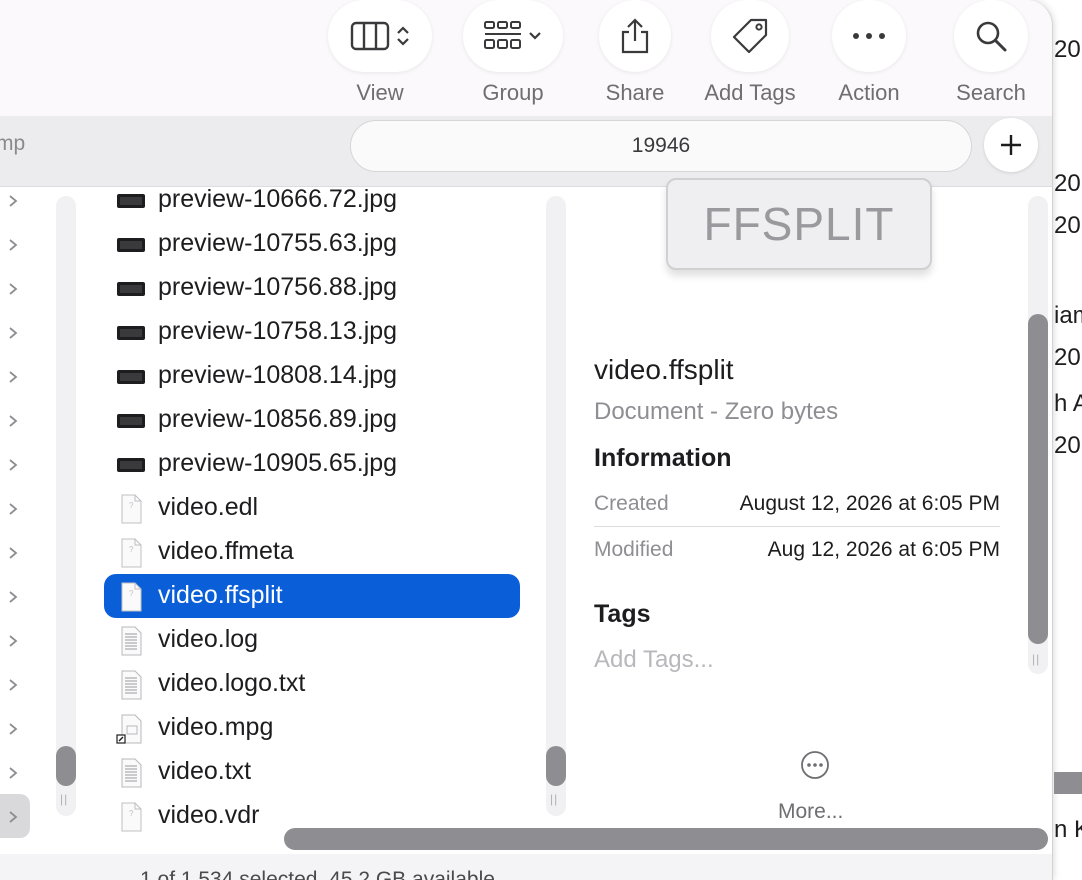 The height and width of the screenshot is (880, 1082). I want to click on file-row: preview-10905.65.jpg, so click(312, 464).